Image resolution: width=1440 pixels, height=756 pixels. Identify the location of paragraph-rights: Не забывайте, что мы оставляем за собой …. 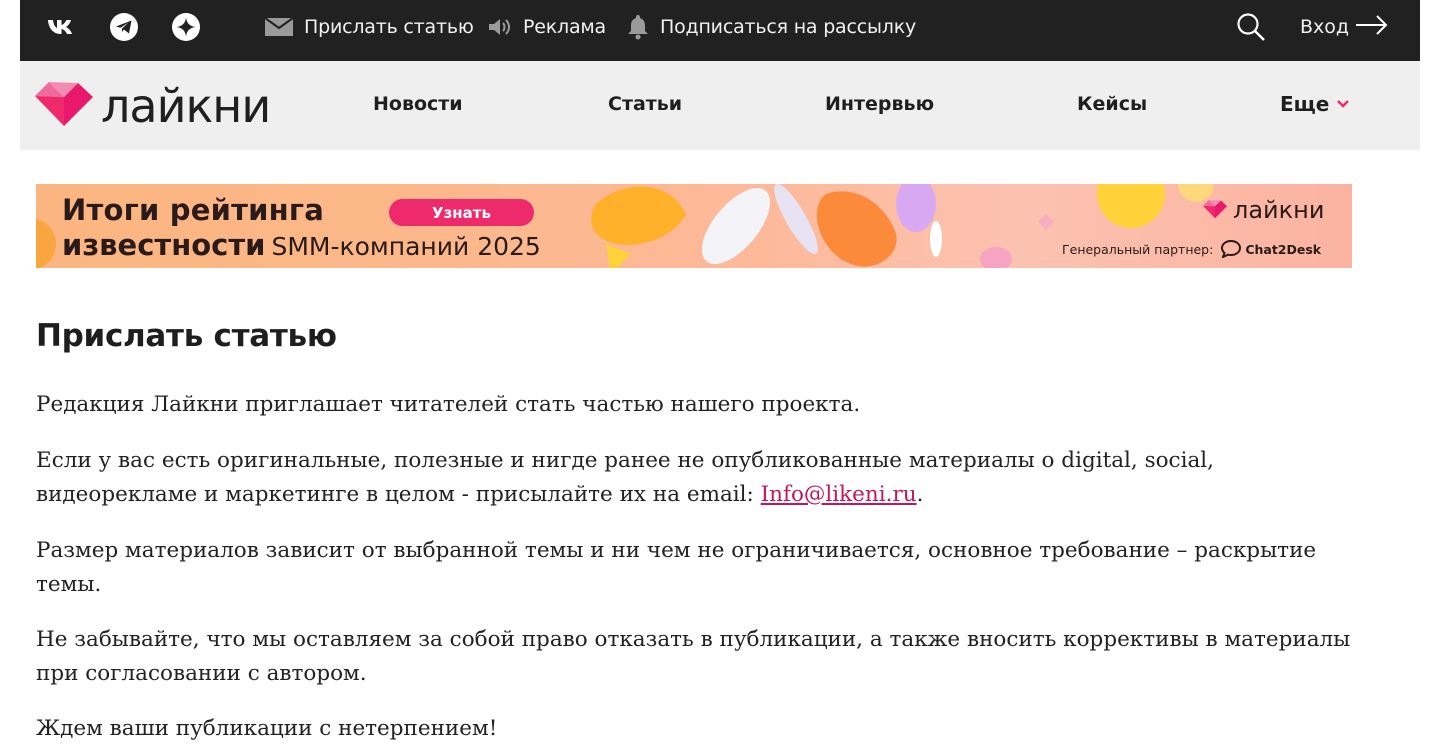
(693, 656).